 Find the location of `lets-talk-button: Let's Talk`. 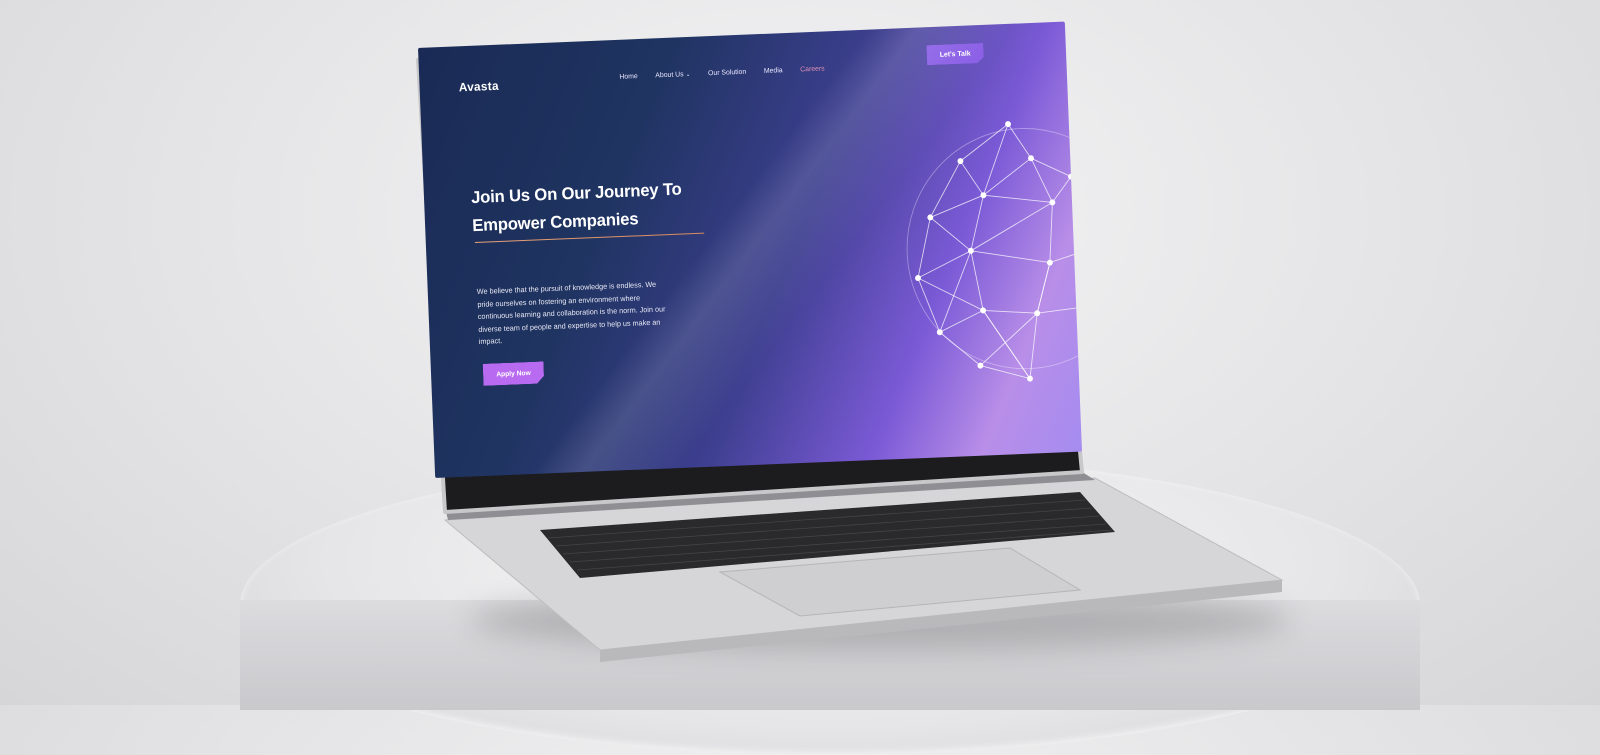

lets-talk-button: Let's Talk is located at coordinates (955, 54).